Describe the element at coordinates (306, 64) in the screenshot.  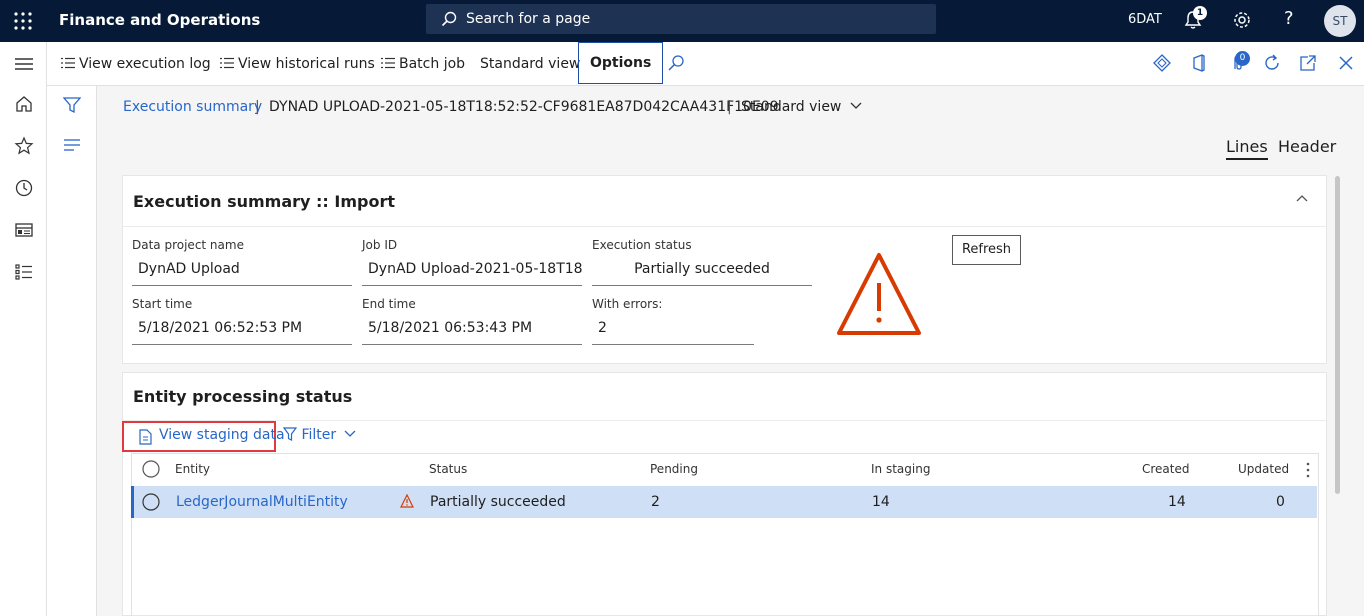
I see `view-historical-runs-label: View historical runs` at that location.